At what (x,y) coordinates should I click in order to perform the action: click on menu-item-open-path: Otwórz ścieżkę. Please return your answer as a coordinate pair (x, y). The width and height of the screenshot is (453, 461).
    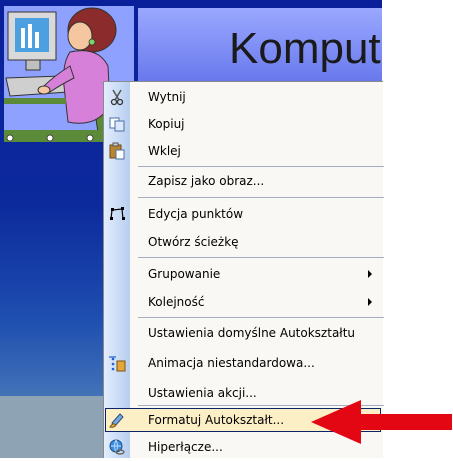
    Looking at the image, I should click on (244, 242).